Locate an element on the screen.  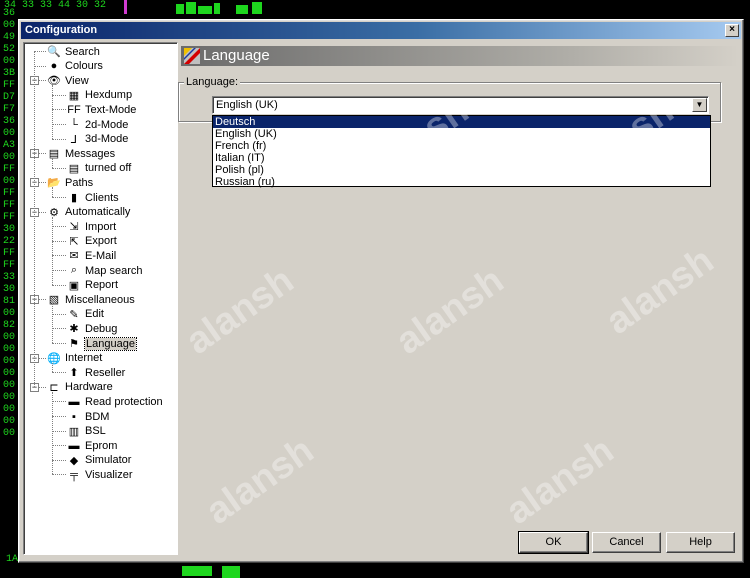
tree-item-label: BSL is located at coordinates (95, 431).